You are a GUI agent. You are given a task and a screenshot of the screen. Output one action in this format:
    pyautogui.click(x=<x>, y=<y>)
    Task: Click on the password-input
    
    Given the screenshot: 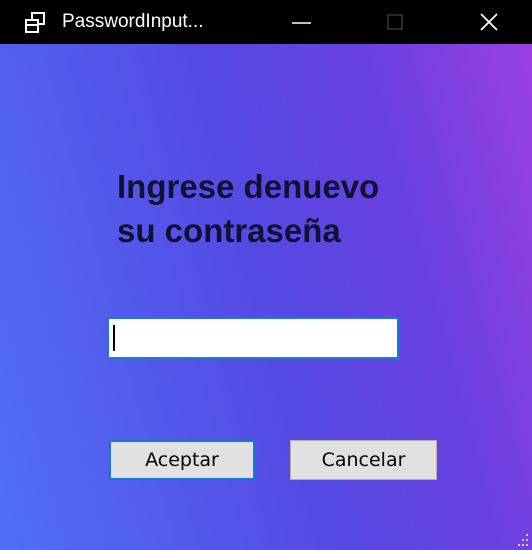 What is the action you would take?
    pyautogui.click(x=253, y=338)
    